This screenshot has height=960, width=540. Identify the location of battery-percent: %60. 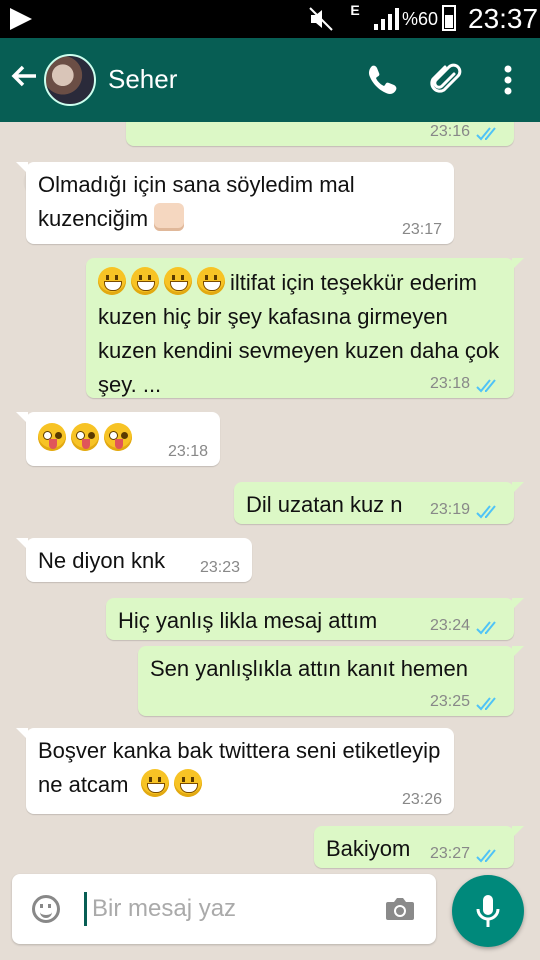
(420, 19).